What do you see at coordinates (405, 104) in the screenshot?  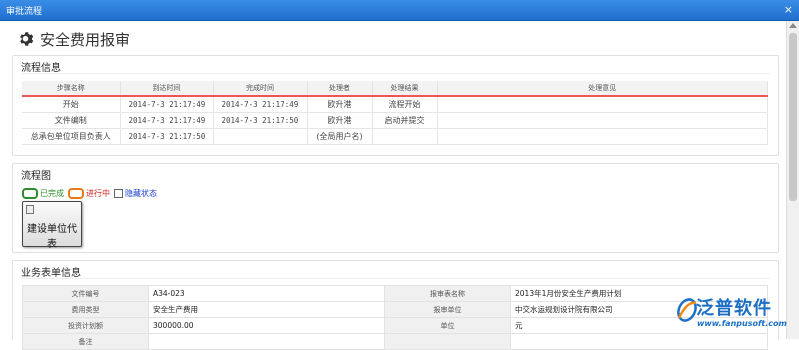 I see `result: 流程开始` at bounding box center [405, 104].